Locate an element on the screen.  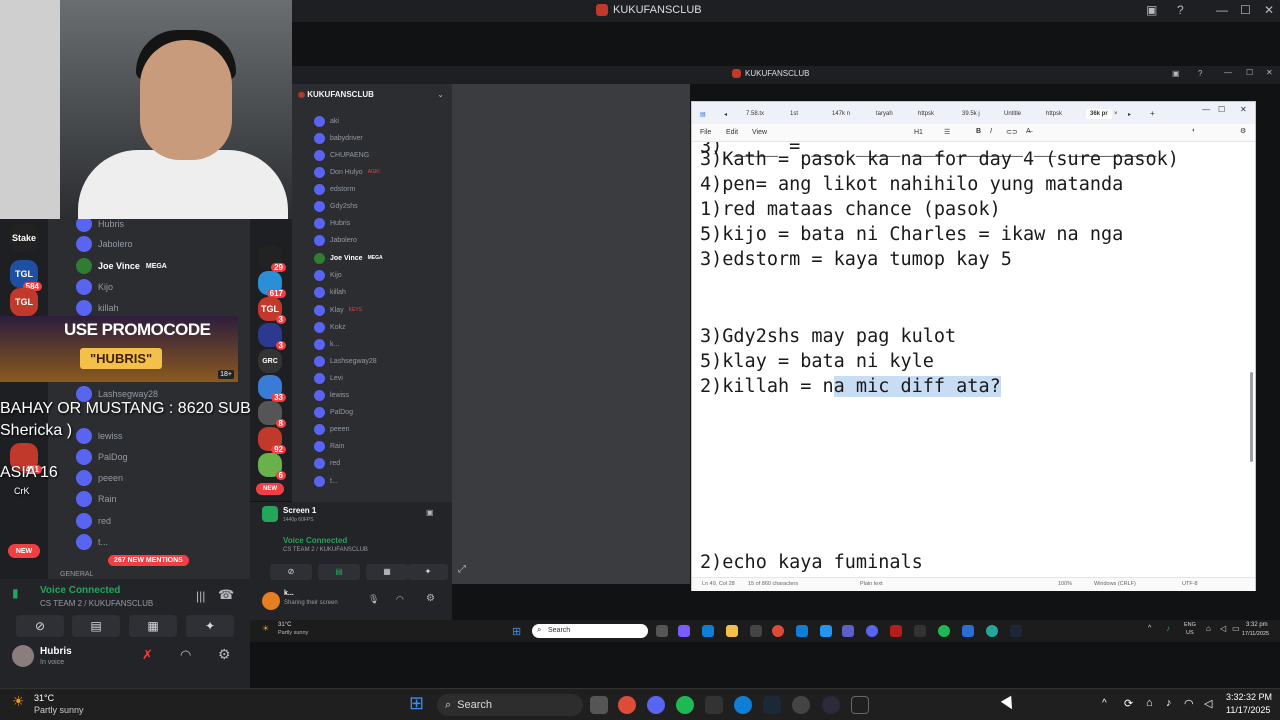
notepad-tab: httpsk is located at coordinates (926, 114).